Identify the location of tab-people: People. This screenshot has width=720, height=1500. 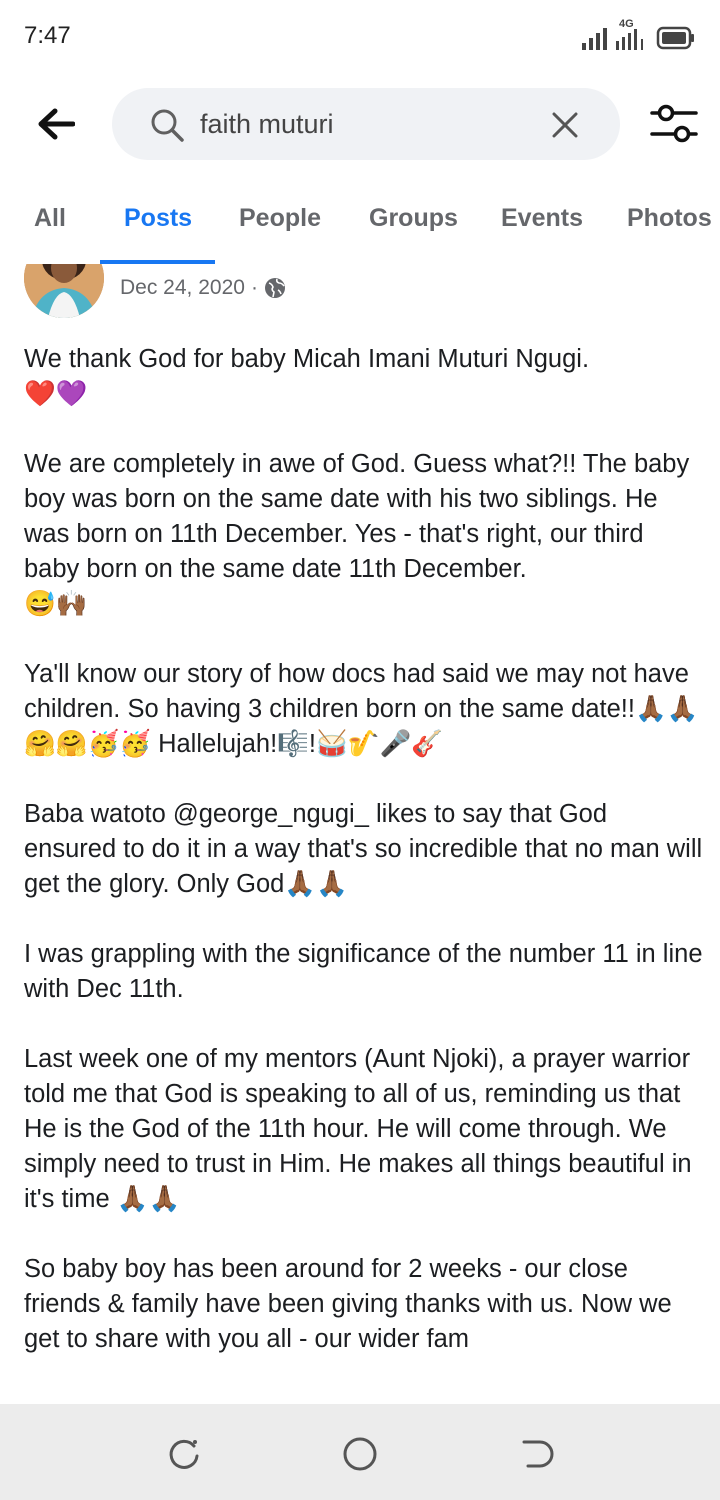
(280, 218).